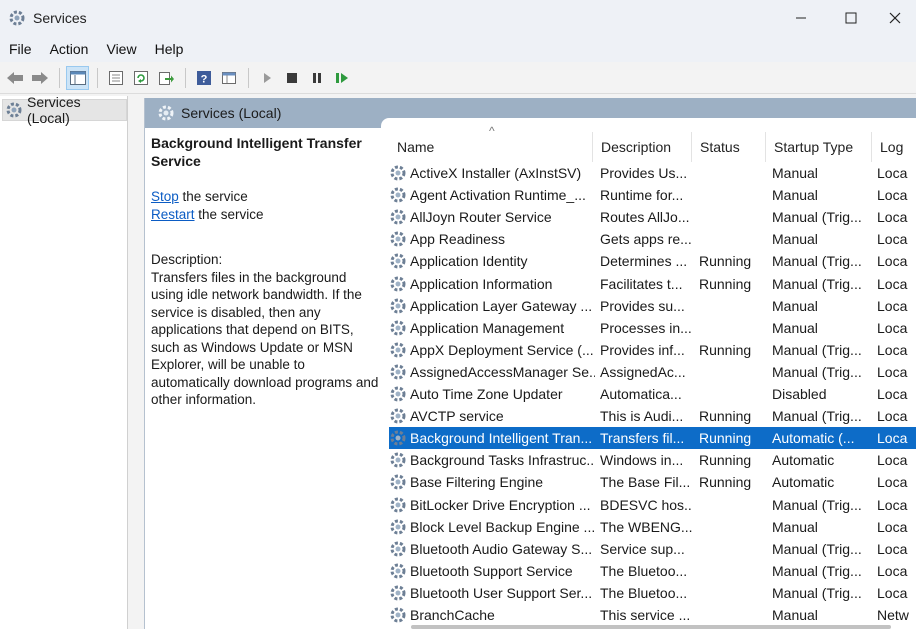 The image size is (916, 629). I want to click on minimize-button, so click(801, 18).